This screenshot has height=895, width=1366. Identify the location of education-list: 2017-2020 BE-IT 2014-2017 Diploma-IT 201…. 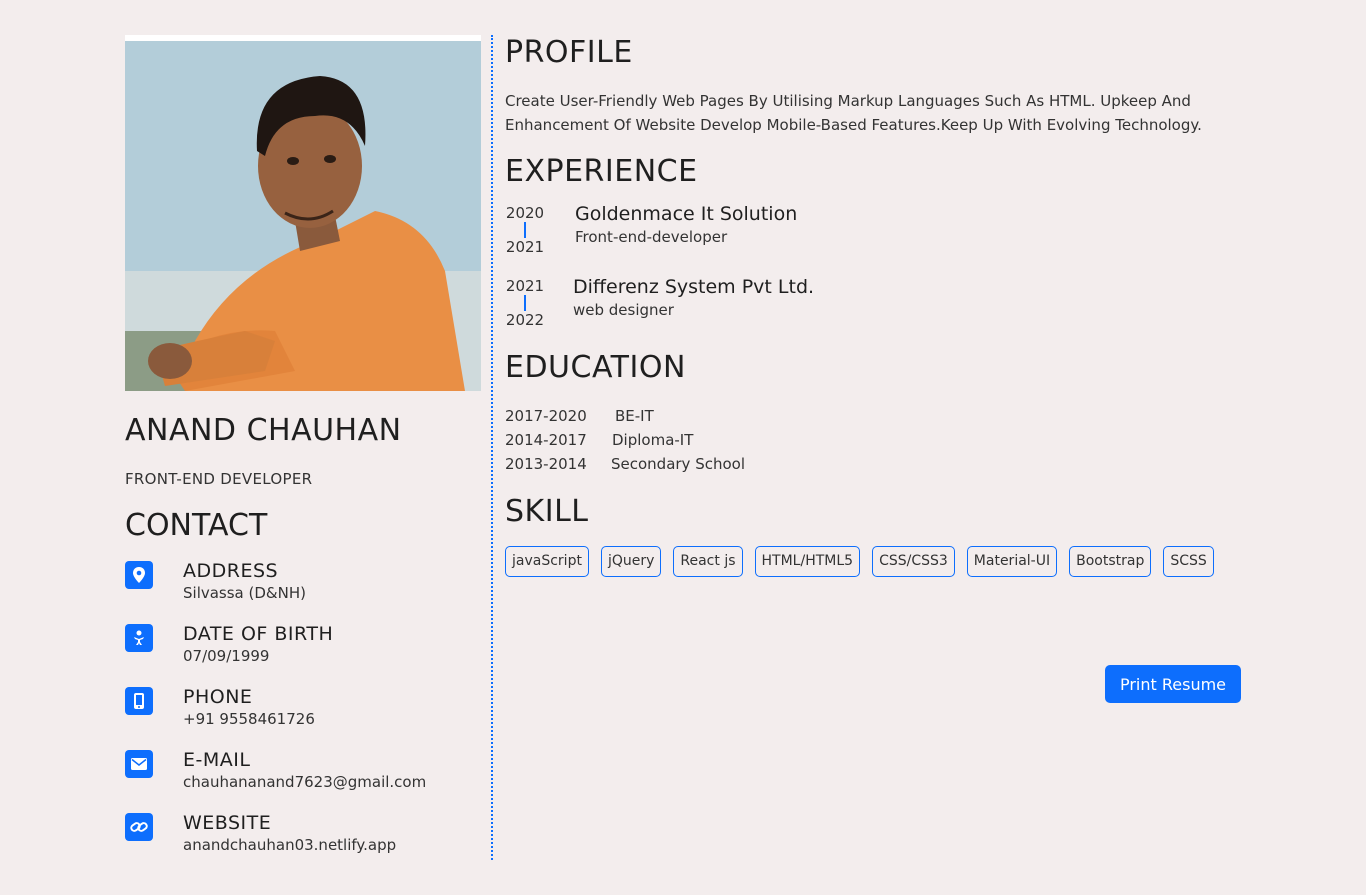
(875, 440).